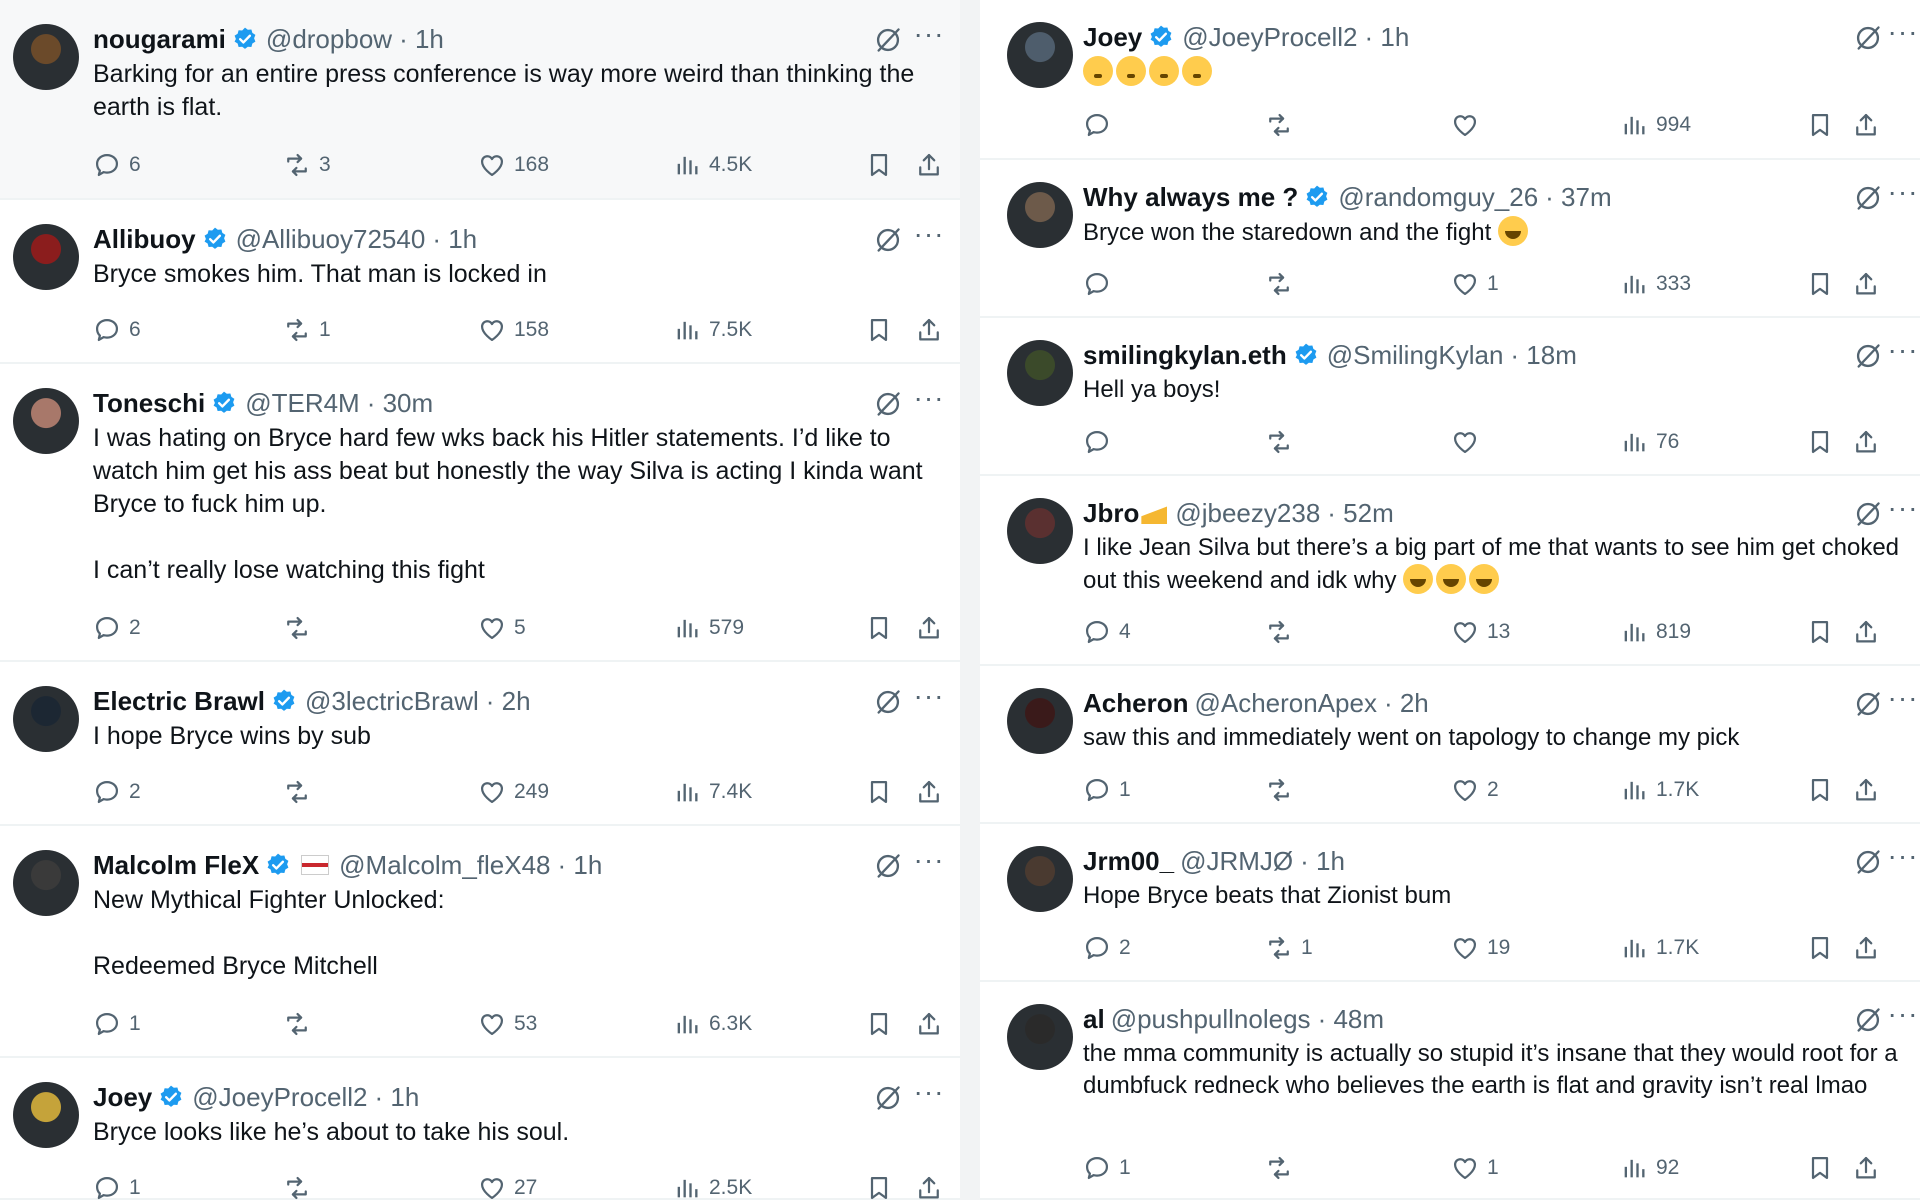  Describe the element at coordinates (1480, 632) in the screenshot. I see `like-button: 13` at that location.